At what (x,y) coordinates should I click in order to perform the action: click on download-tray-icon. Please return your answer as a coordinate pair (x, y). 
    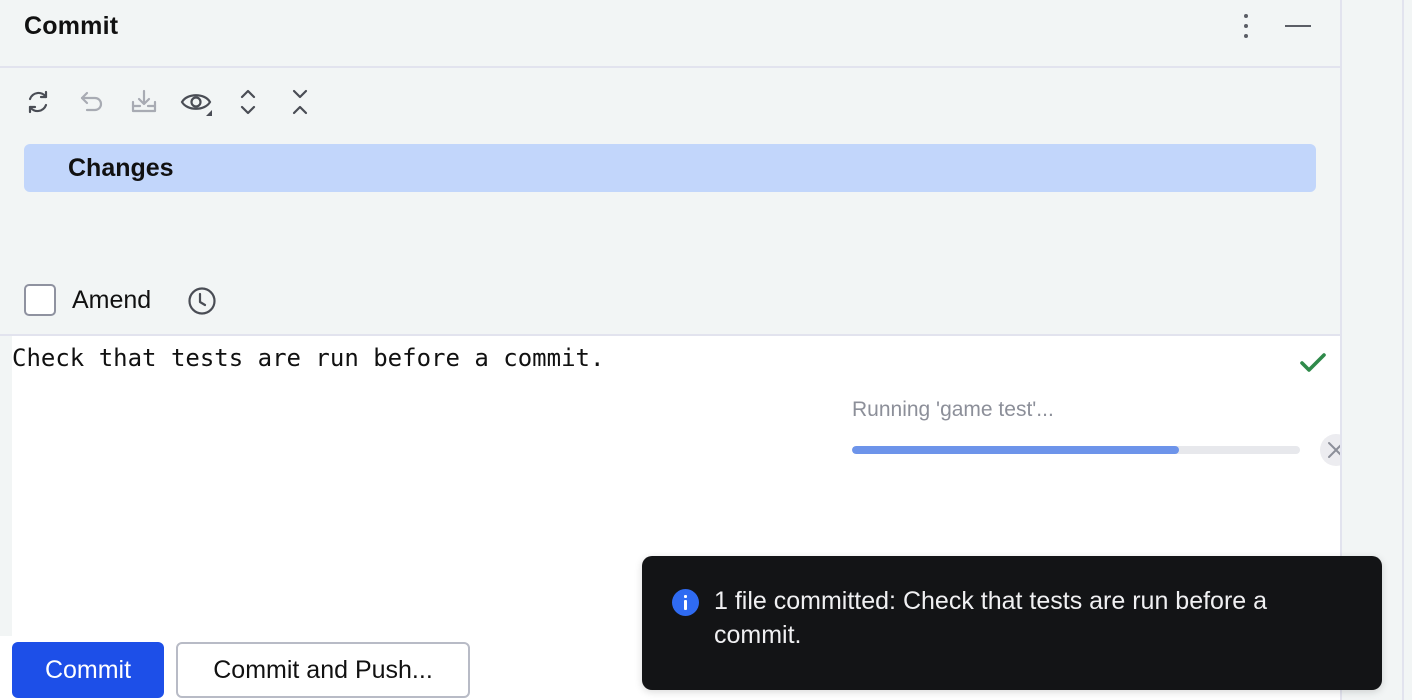
    Looking at the image, I should click on (144, 101).